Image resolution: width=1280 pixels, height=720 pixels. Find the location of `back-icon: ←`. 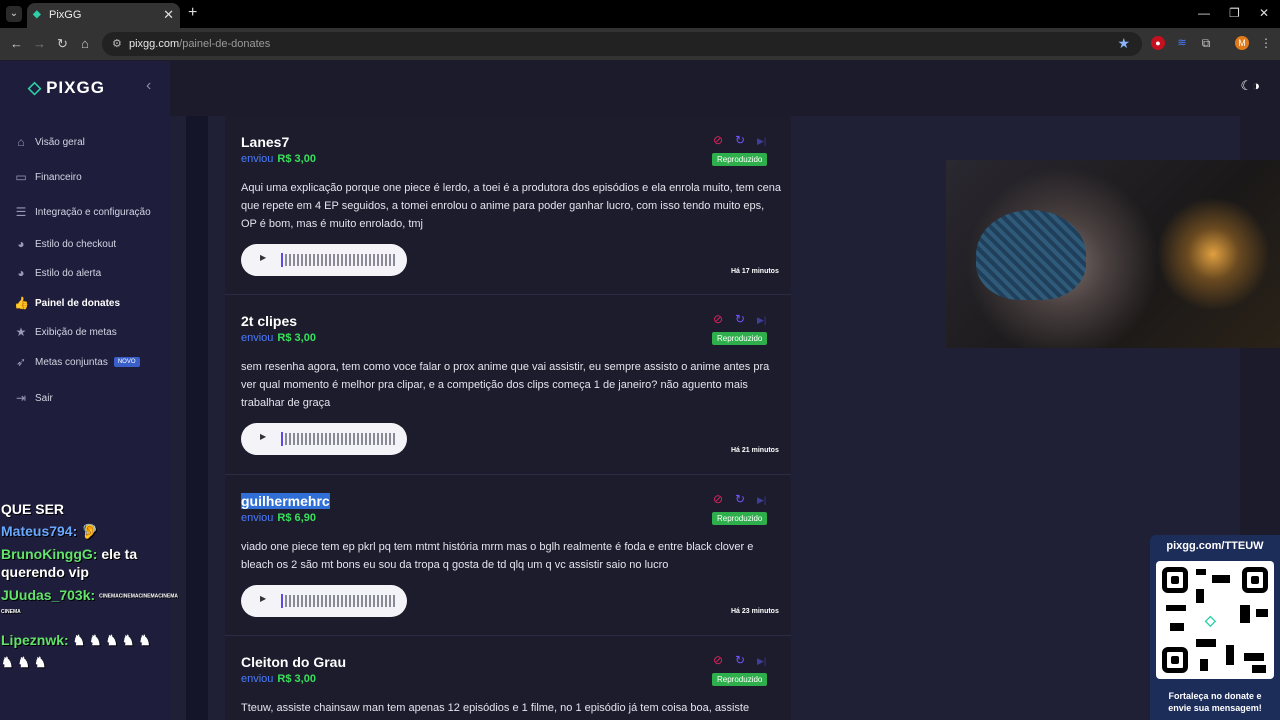

back-icon: ← is located at coordinates (16, 43).